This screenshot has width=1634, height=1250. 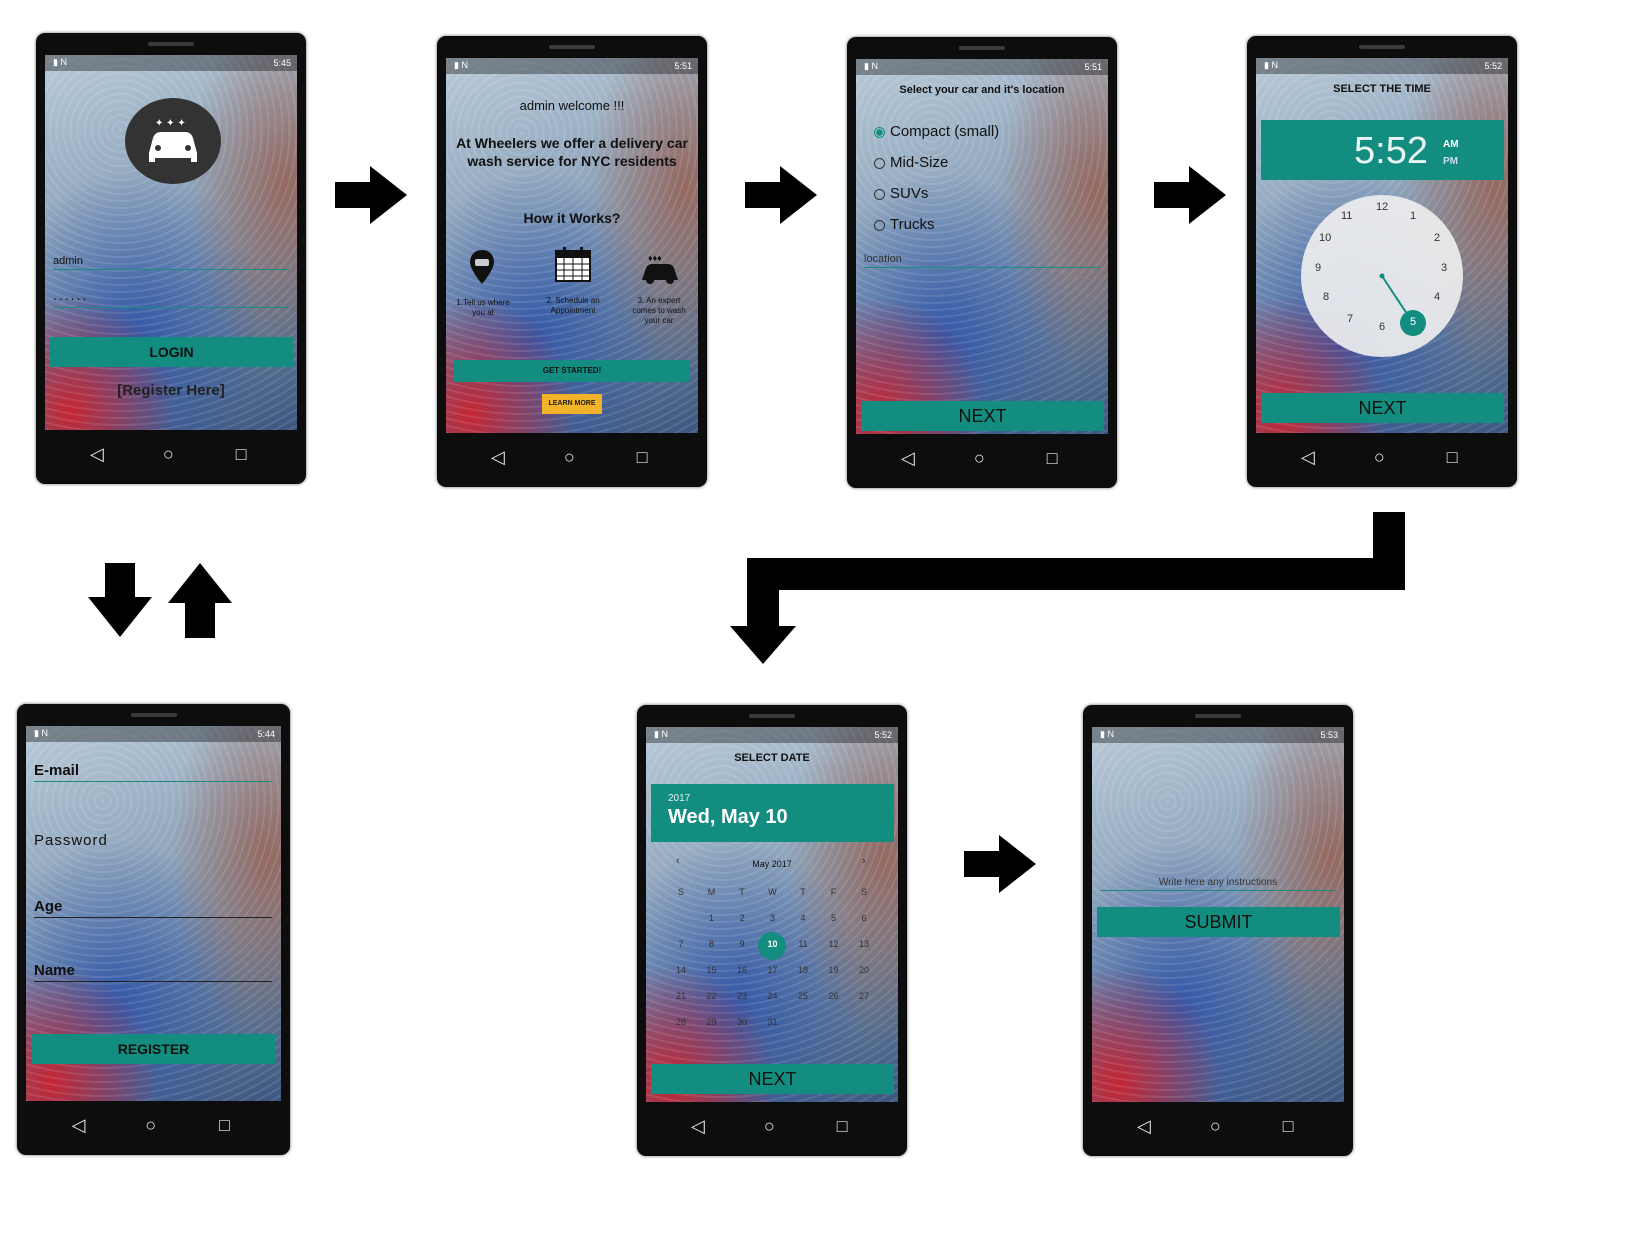 I want to click on arrow-up-right, so click(x=200, y=600).